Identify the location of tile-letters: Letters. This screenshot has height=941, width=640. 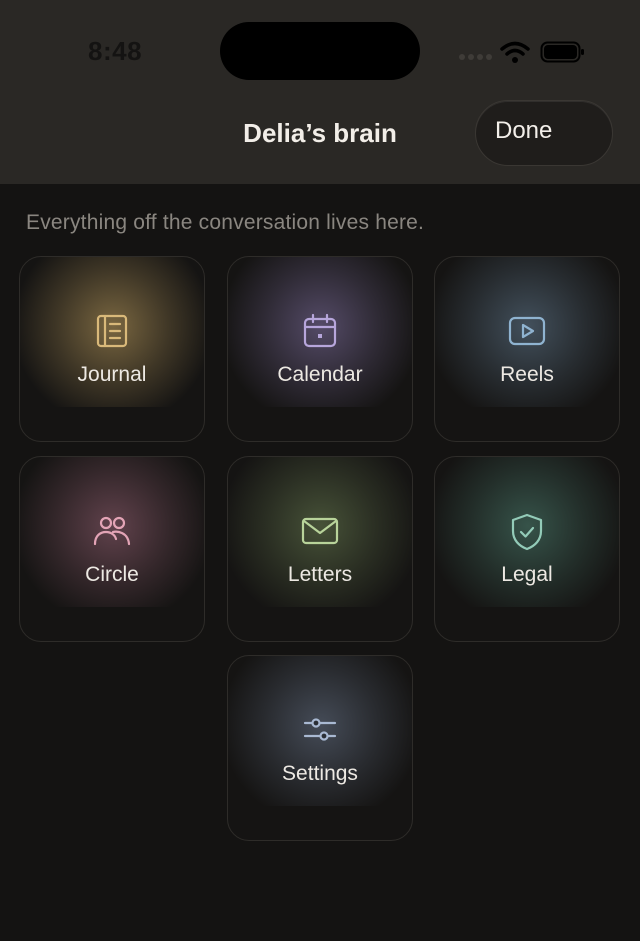
(320, 549).